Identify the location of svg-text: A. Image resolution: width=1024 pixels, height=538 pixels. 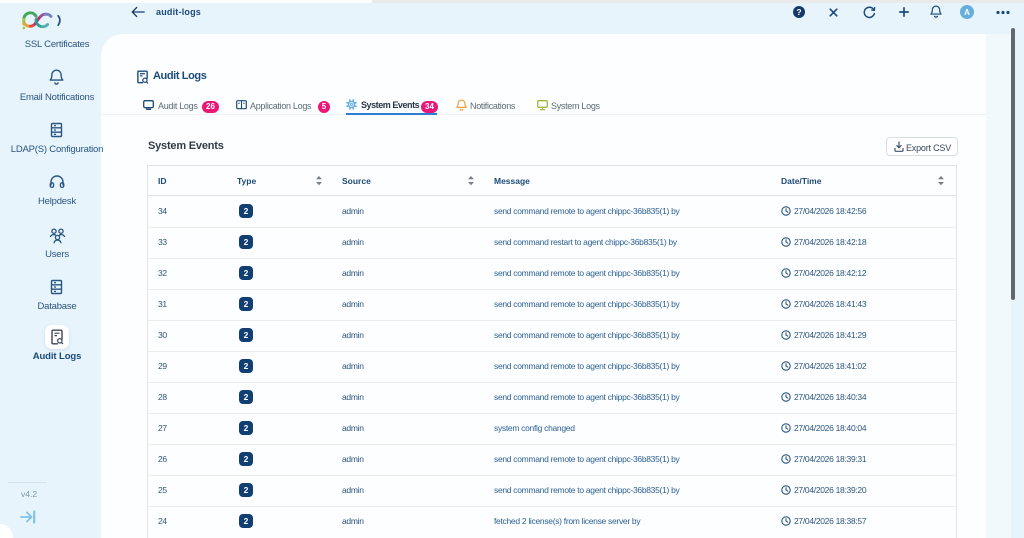
(967, 12).